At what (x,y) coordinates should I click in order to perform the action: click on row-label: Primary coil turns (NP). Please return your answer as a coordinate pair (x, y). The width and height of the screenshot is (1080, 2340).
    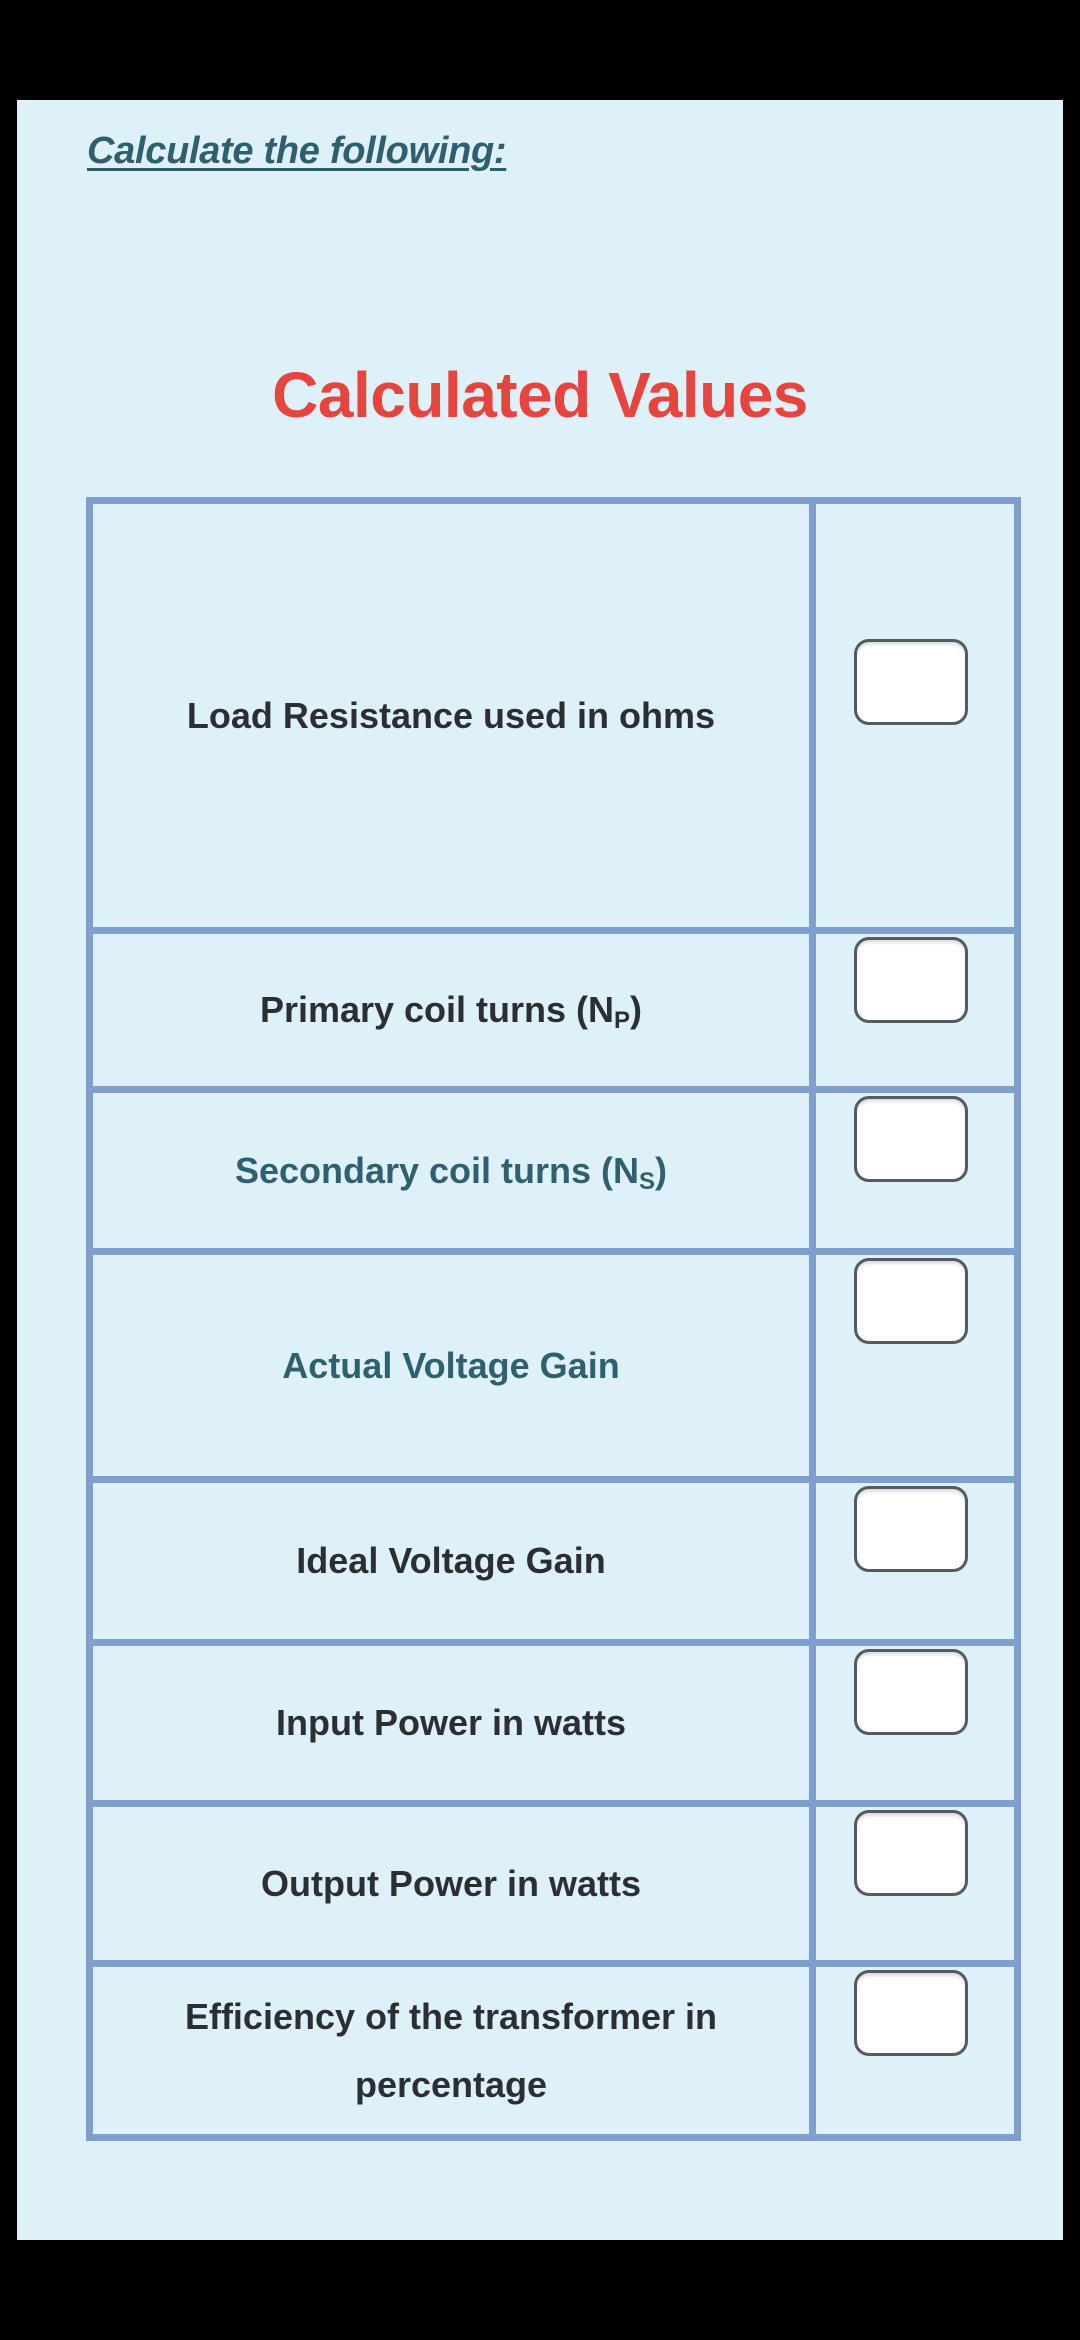
    Looking at the image, I should click on (451, 1010).